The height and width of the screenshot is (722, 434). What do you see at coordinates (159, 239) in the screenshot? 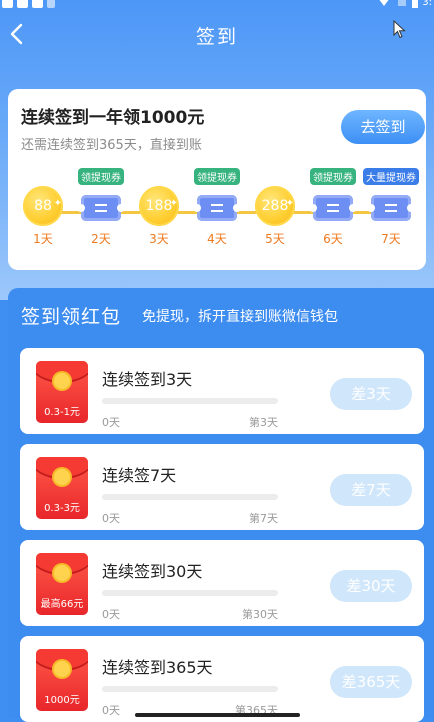
I see `streak-day-label: 3天` at bounding box center [159, 239].